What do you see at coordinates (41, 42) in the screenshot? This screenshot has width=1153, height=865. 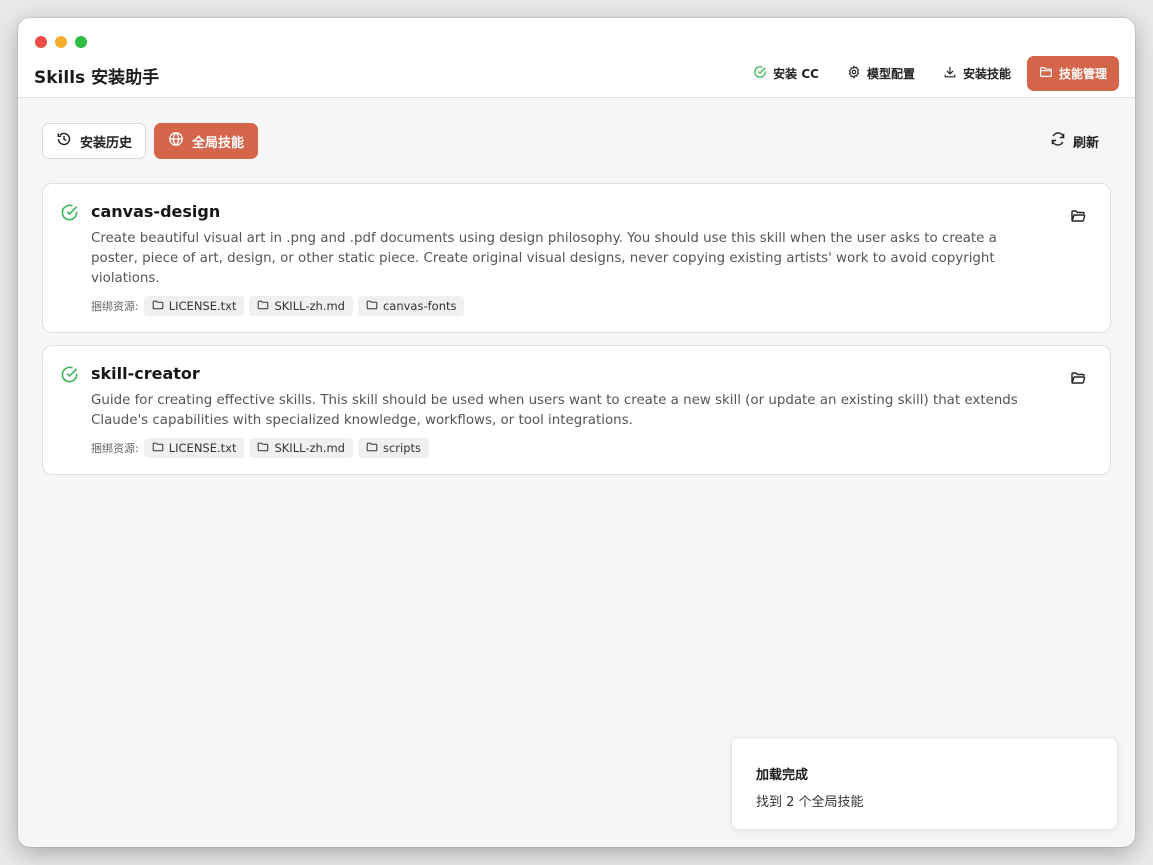 I see `close-window-button` at bounding box center [41, 42].